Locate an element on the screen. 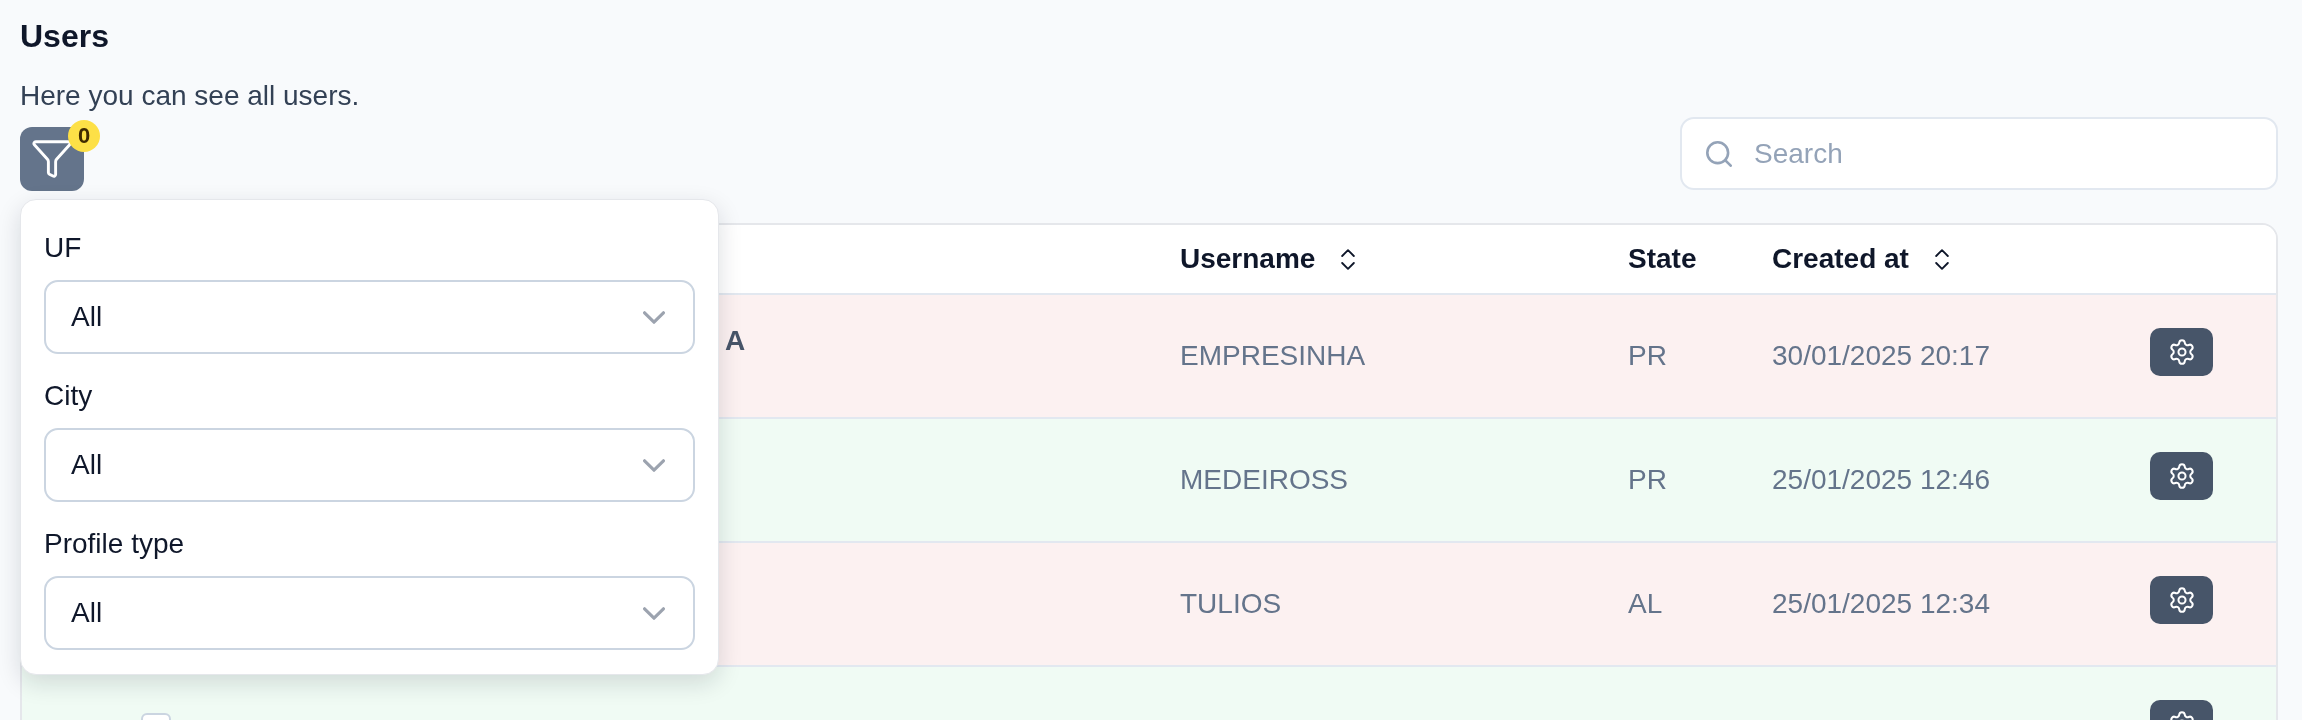  table-cell-text: TULIOS is located at coordinates (1231, 604).